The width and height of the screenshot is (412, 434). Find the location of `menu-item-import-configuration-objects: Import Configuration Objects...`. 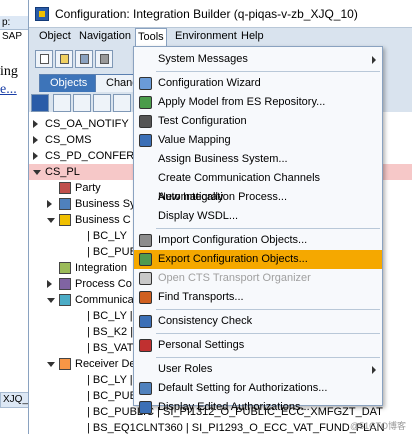

menu-item-import-configuration-objects: Import Configuration Objects... is located at coordinates (258, 240).